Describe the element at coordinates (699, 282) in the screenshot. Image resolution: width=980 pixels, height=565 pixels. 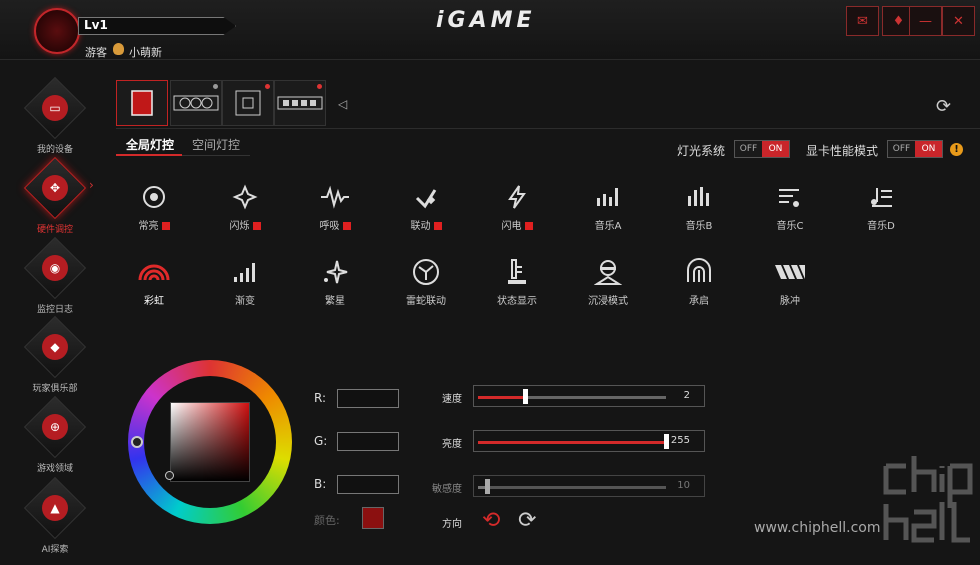
I see `effect-inherit: 承启` at that location.